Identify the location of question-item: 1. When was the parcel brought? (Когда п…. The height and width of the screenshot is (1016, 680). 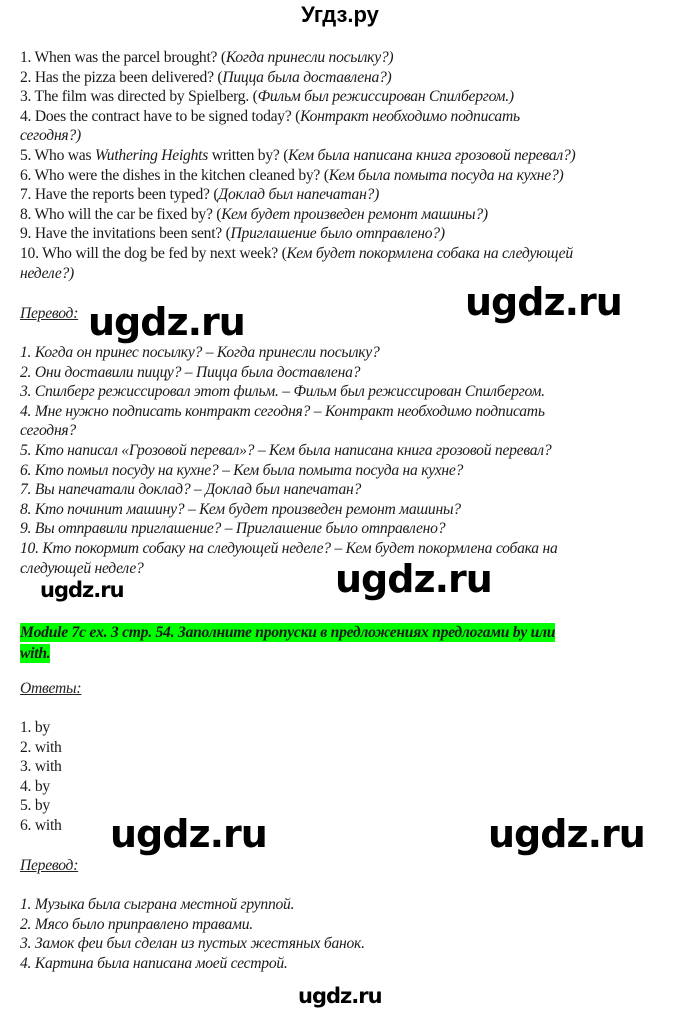
(207, 57).